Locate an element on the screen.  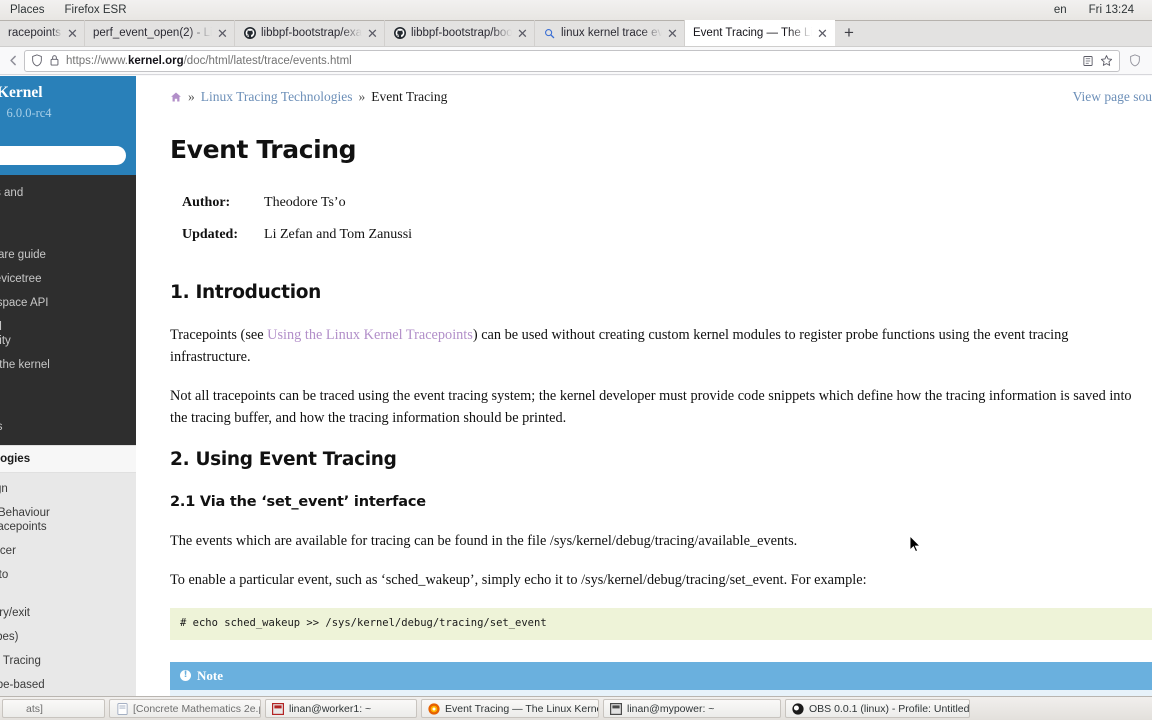
shield-icon is located at coordinates (37, 60).